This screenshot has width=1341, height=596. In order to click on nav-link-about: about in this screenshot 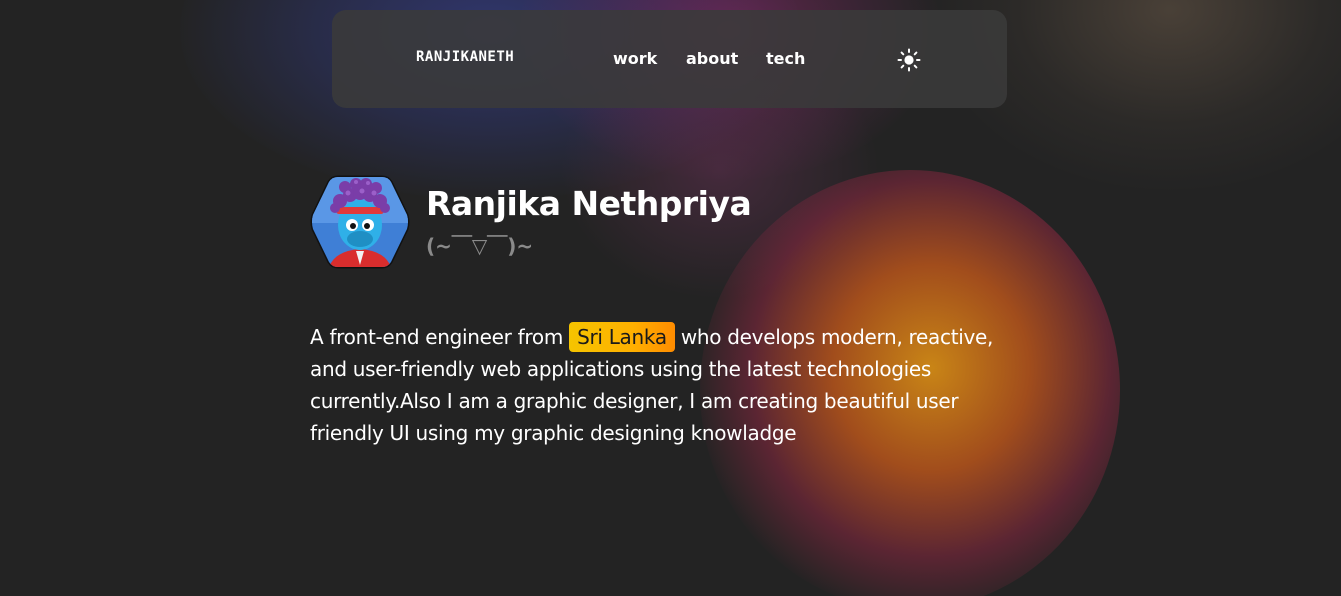, I will do `click(712, 58)`.